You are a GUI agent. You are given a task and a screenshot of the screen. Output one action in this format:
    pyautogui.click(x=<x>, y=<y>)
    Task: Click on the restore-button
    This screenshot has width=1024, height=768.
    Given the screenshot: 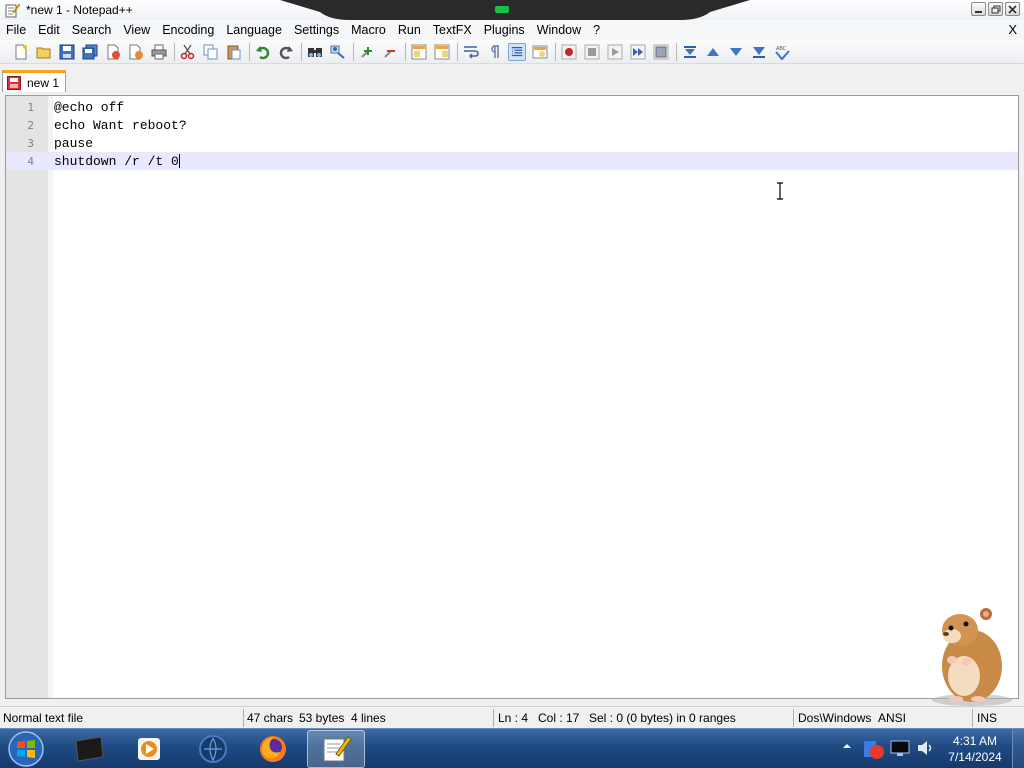 What is the action you would take?
    pyautogui.click(x=995, y=9)
    